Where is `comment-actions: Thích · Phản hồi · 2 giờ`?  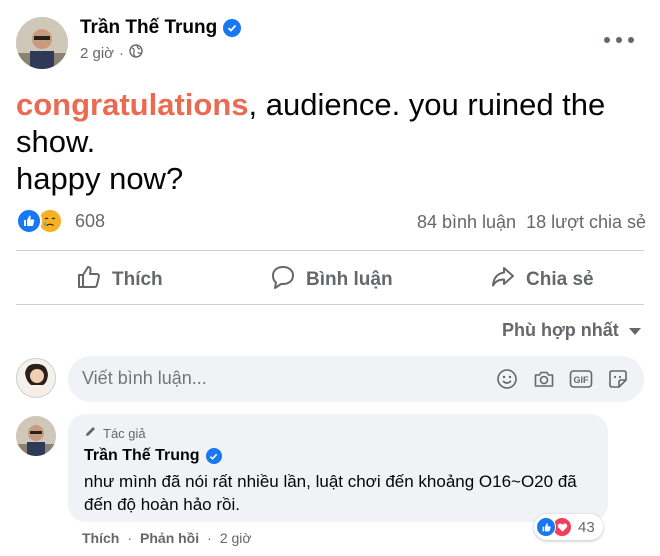
comment-actions: Thích · Phản hồi · 2 giờ is located at coordinates (167, 538).